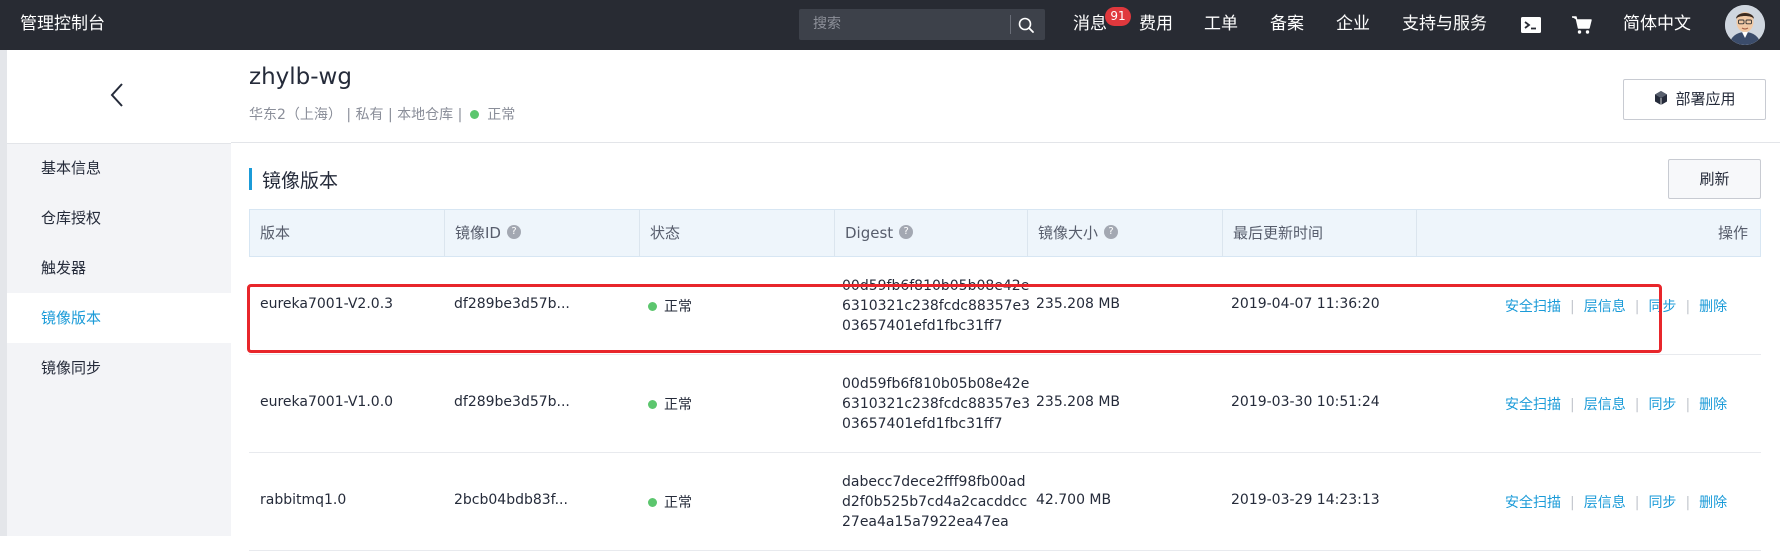  I want to click on column-header-status: 状态, so click(737, 233).